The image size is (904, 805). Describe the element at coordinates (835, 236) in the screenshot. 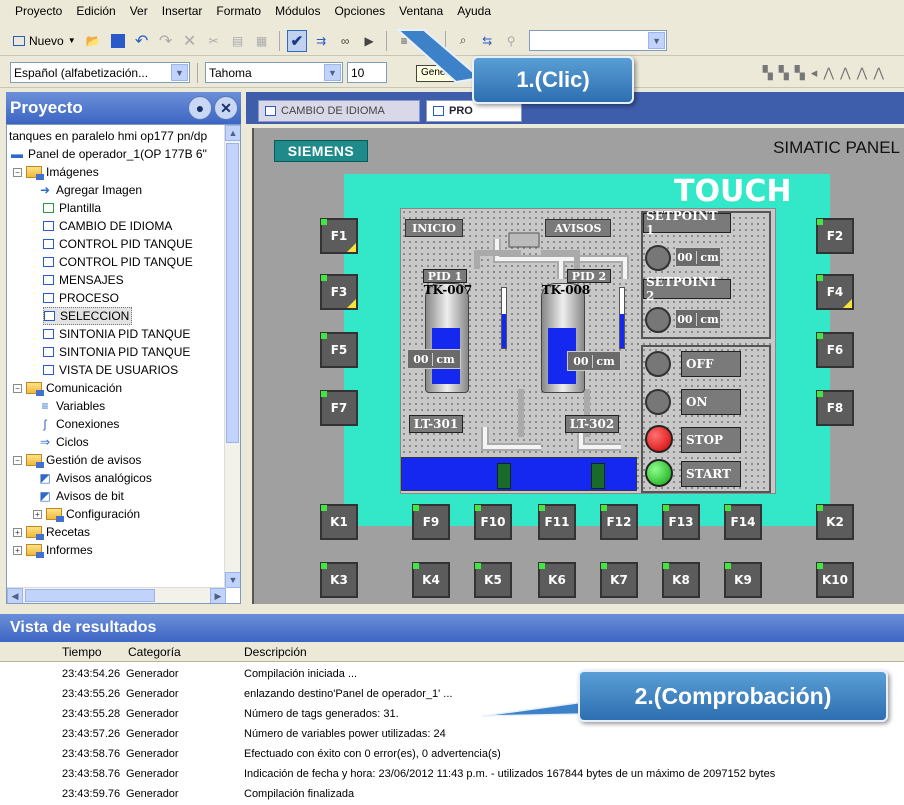

I see `key-f2: F2` at that location.